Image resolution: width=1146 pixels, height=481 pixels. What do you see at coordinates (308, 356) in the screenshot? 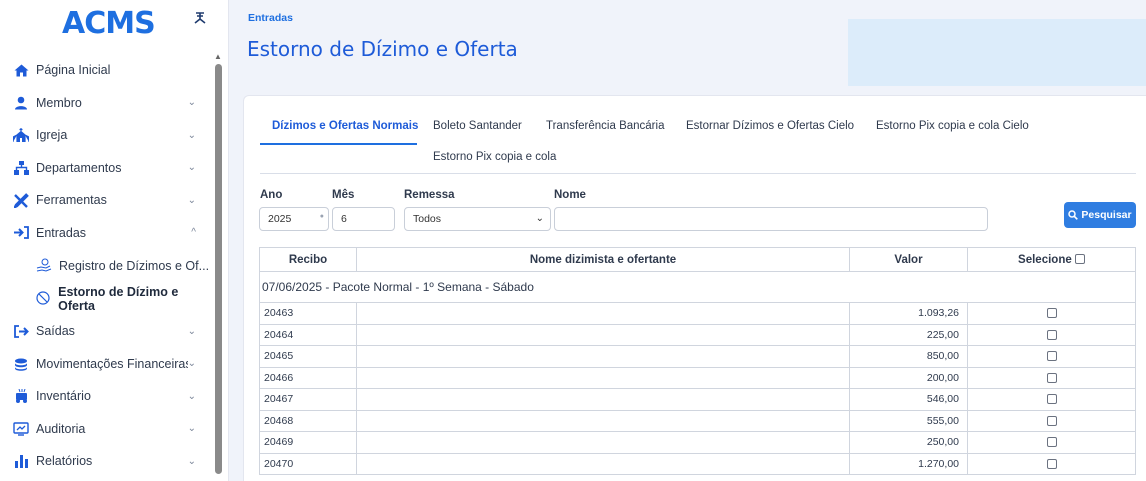
I see `recibo-cell: 20465` at bounding box center [308, 356].